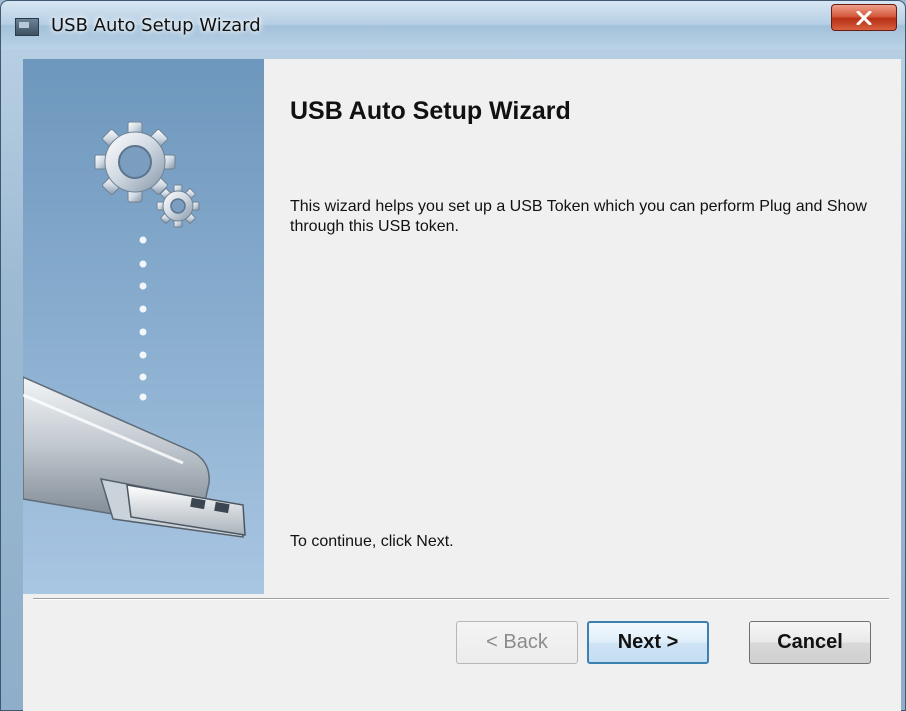  What do you see at coordinates (134, 329) in the screenshot?
I see `wizard-illustration` at bounding box center [134, 329].